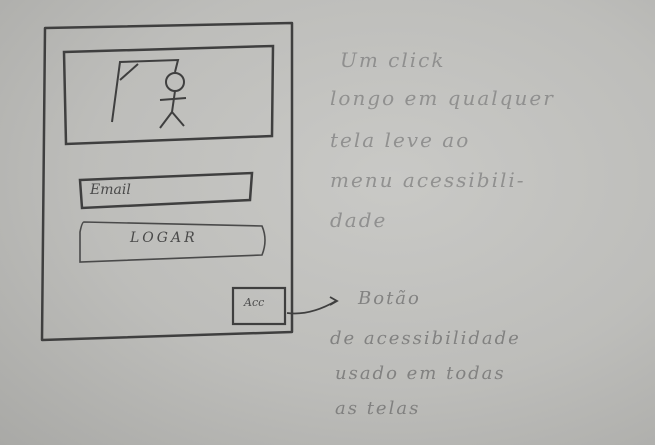 The width and height of the screenshot is (655, 445). Describe the element at coordinates (442, 98) in the screenshot. I see `top-note-line-2: longo em qualquer` at that location.